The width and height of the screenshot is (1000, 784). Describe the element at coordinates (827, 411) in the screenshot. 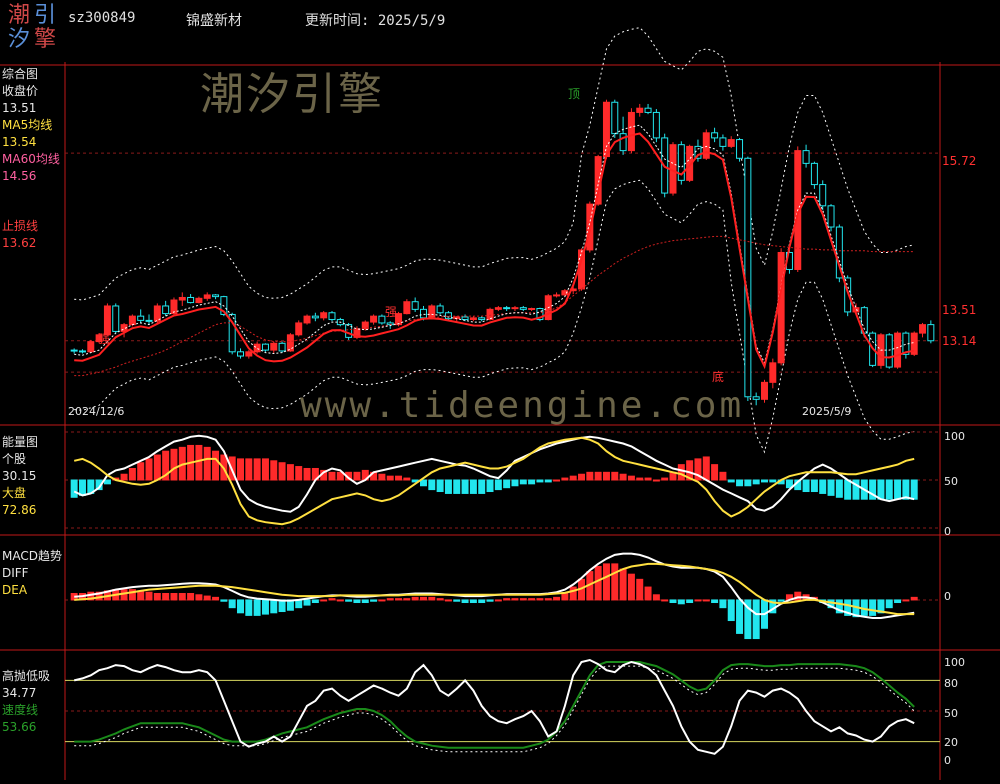

I see `date-end: 2025/5/9` at that location.